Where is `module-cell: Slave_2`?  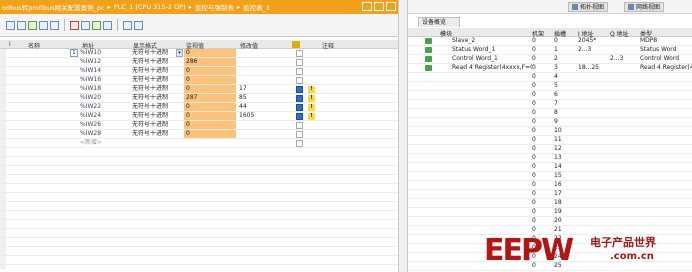 module-cell: Slave_2 is located at coordinates (492, 41).